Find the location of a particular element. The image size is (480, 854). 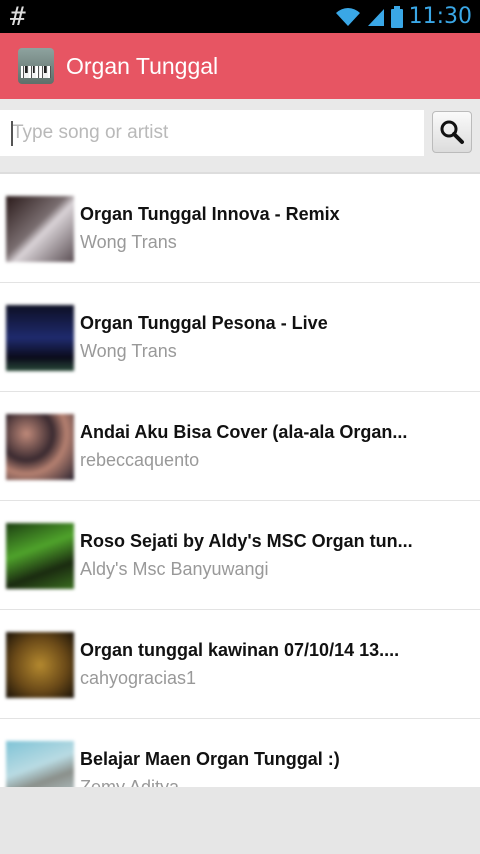

search-button is located at coordinates (452, 132).